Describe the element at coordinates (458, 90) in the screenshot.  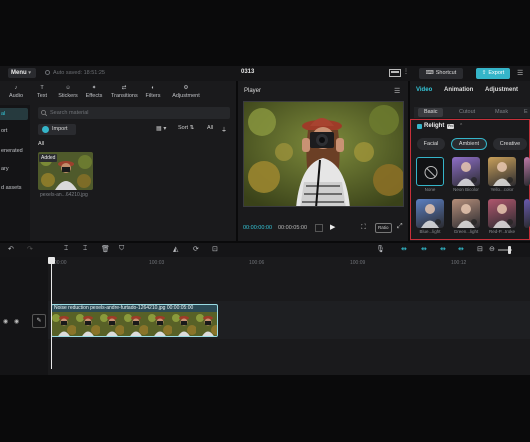
I see `tab-animation: Animation` at that location.